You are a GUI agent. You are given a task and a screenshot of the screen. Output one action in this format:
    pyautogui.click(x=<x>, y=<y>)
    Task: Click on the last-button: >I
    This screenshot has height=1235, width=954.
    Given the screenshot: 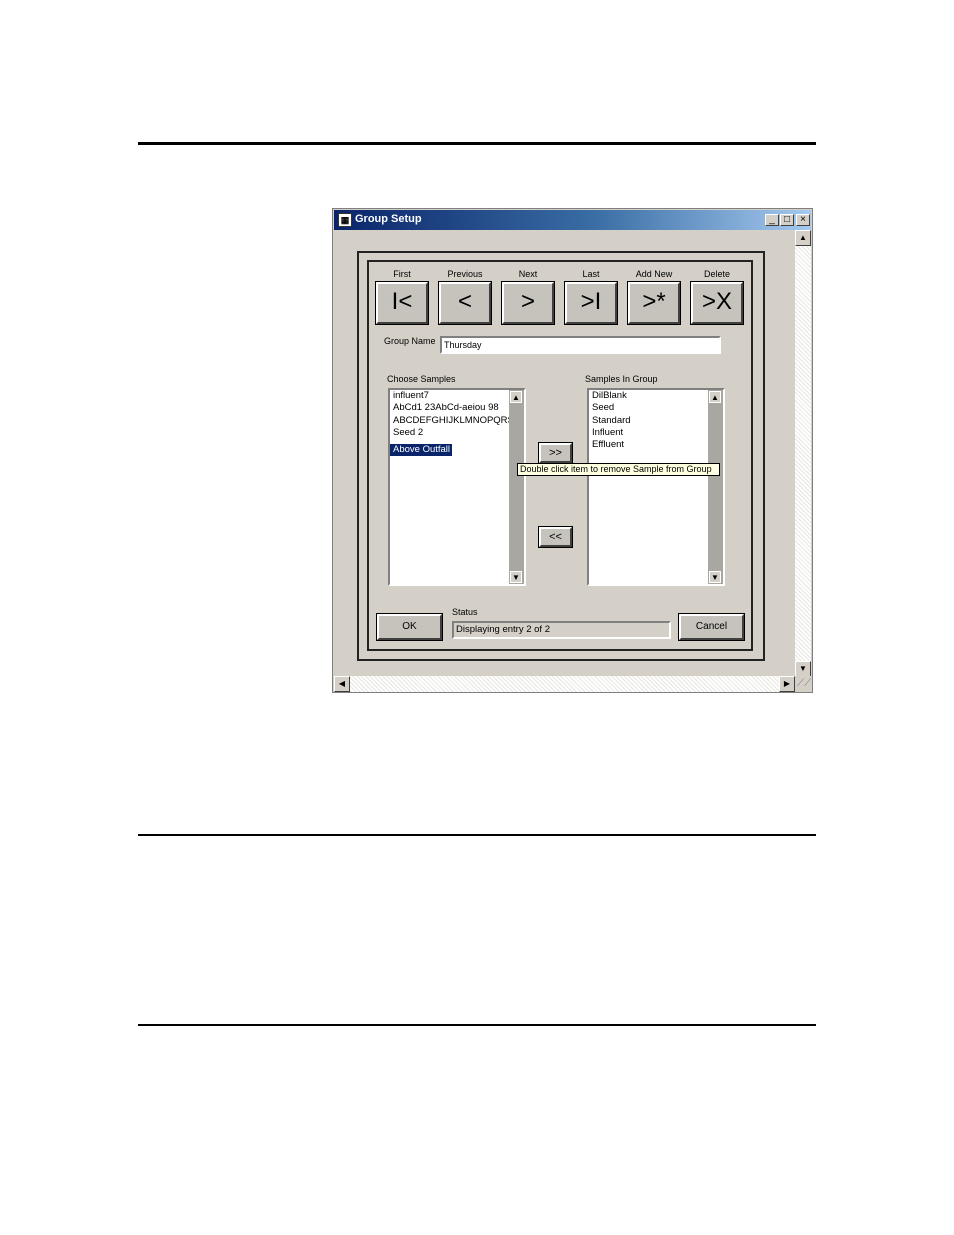 What is the action you would take?
    pyautogui.click(x=591, y=303)
    